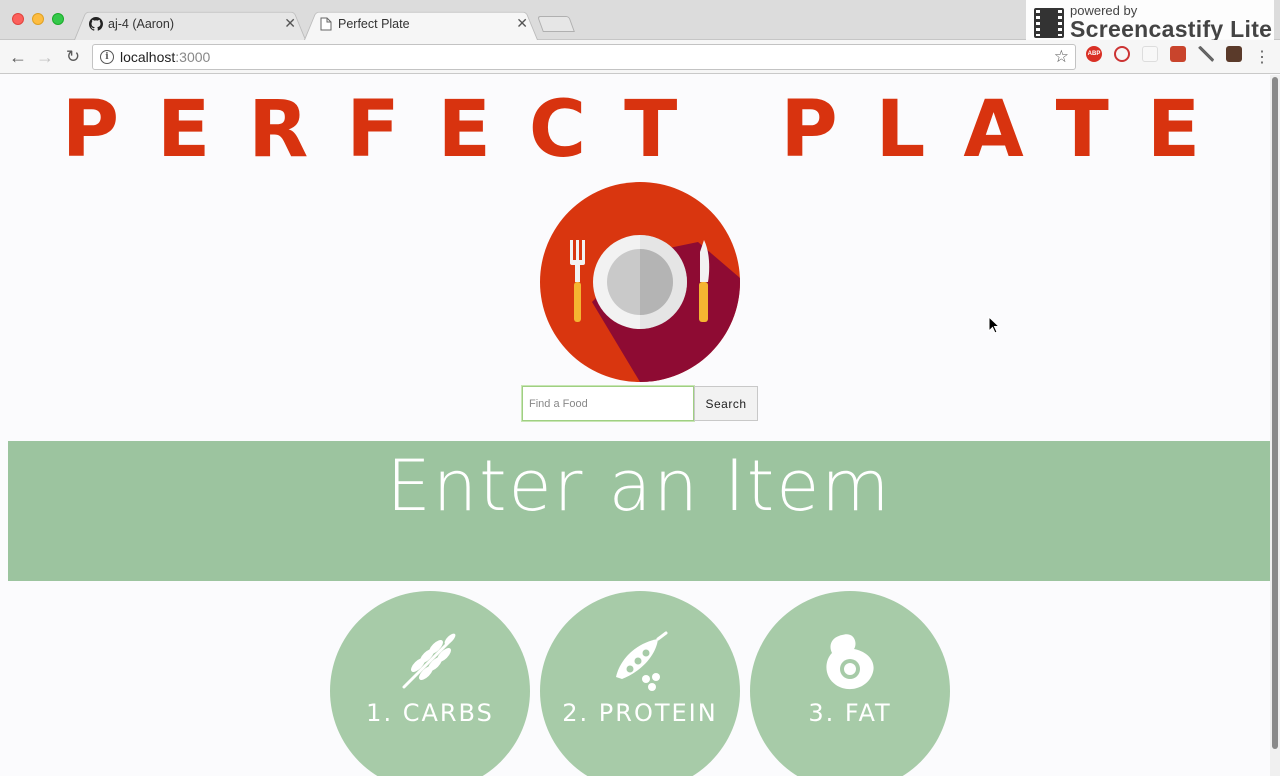  Describe the element at coordinates (96, 24) in the screenshot. I see `github-icon` at that location.